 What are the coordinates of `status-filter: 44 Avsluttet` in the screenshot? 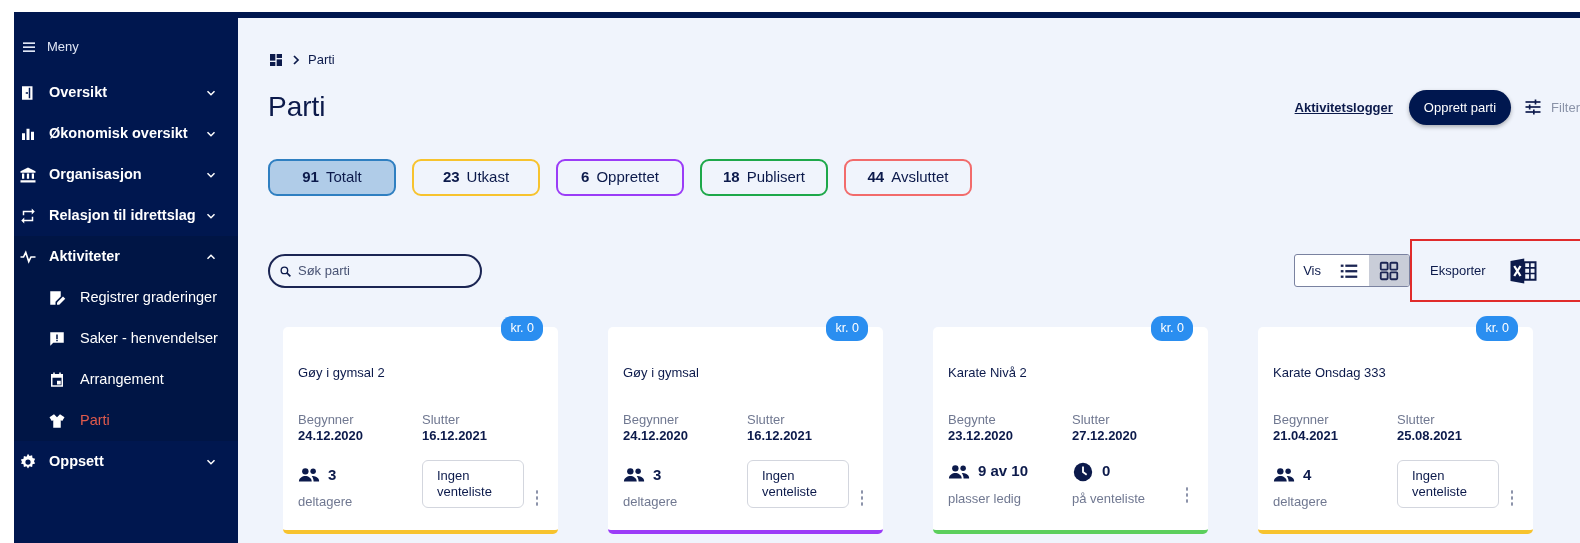 It's located at (908, 177).